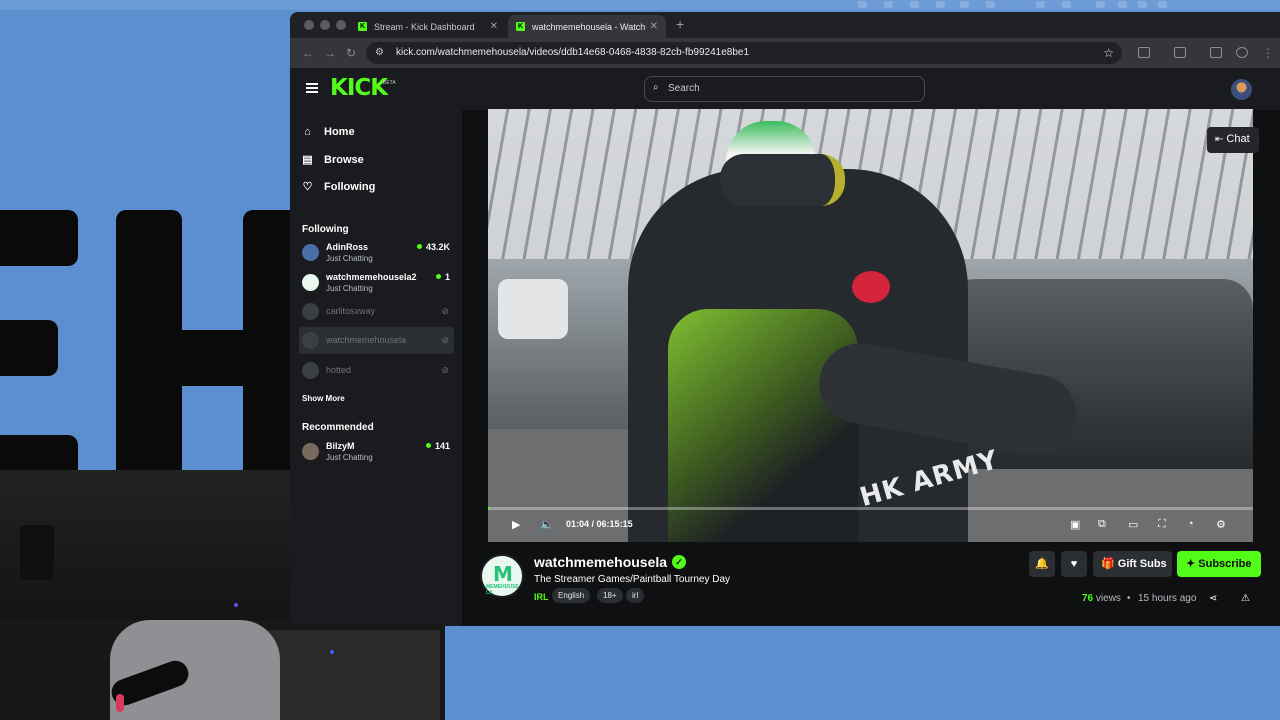 The height and width of the screenshot is (720, 1280). Describe the element at coordinates (309, 25) in the screenshot. I see `window-close-button` at that location.